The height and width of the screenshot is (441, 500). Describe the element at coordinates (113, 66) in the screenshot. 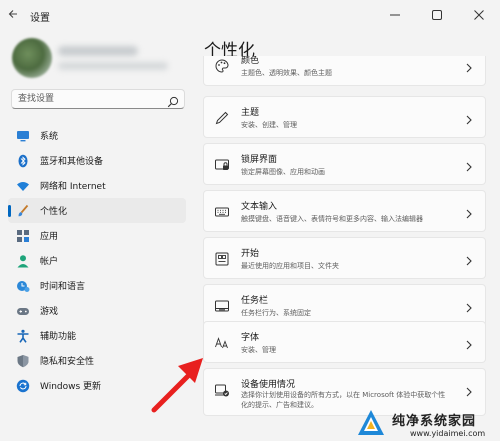

I see `user-email-blurred` at that location.